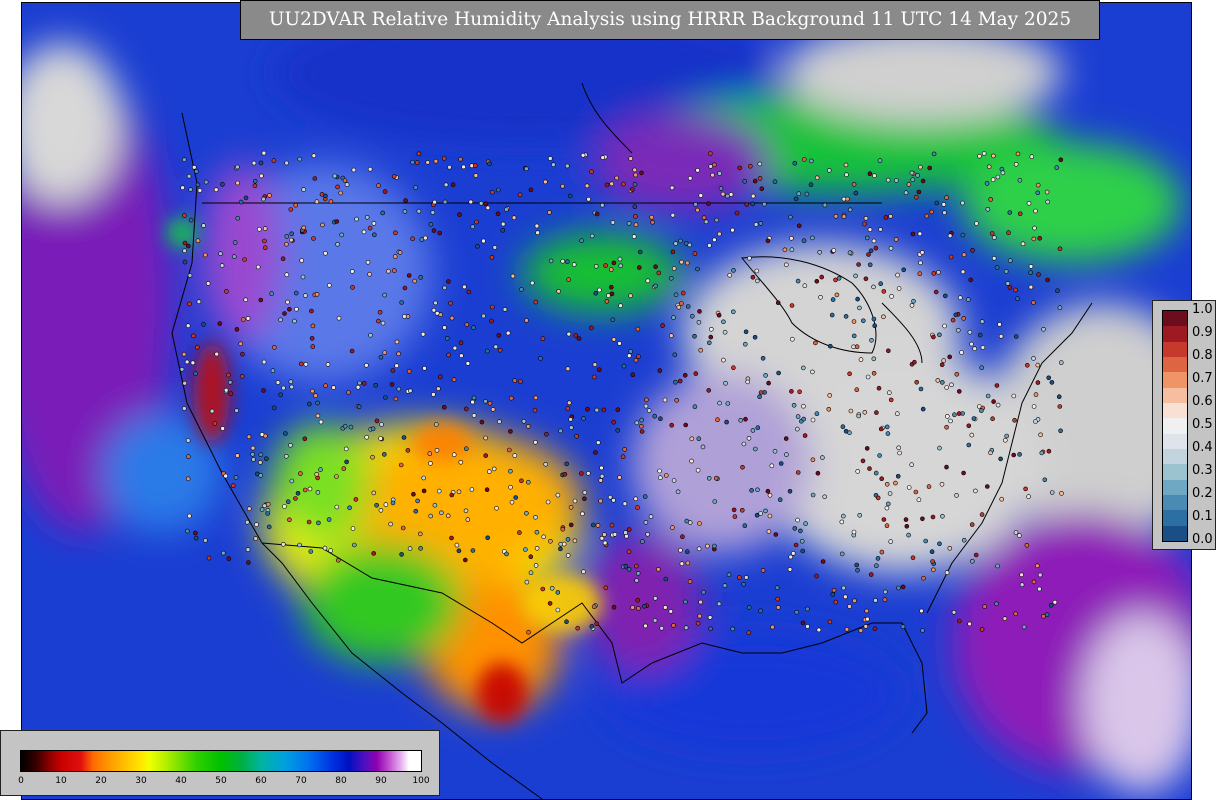 The image size is (1216, 800). What do you see at coordinates (141, 781) in the screenshot?
I see `analysis-tick: 30` at bounding box center [141, 781].